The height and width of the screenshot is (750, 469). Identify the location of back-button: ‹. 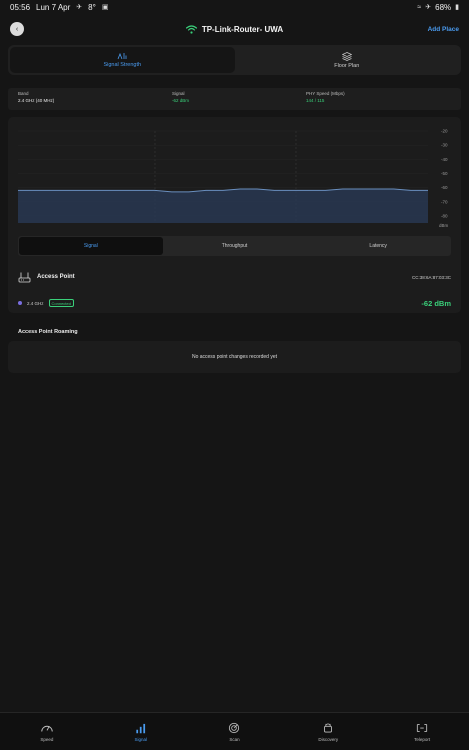
(17, 29).